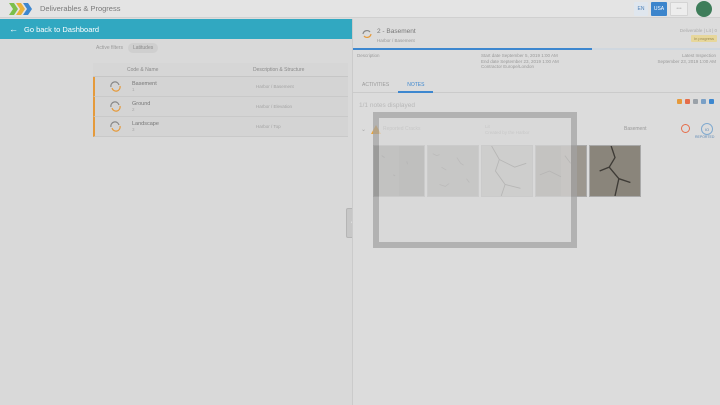 The height and width of the screenshot is (405, 720). I want to click on tab-activities: ACTIVITIES, so click(375, 85).